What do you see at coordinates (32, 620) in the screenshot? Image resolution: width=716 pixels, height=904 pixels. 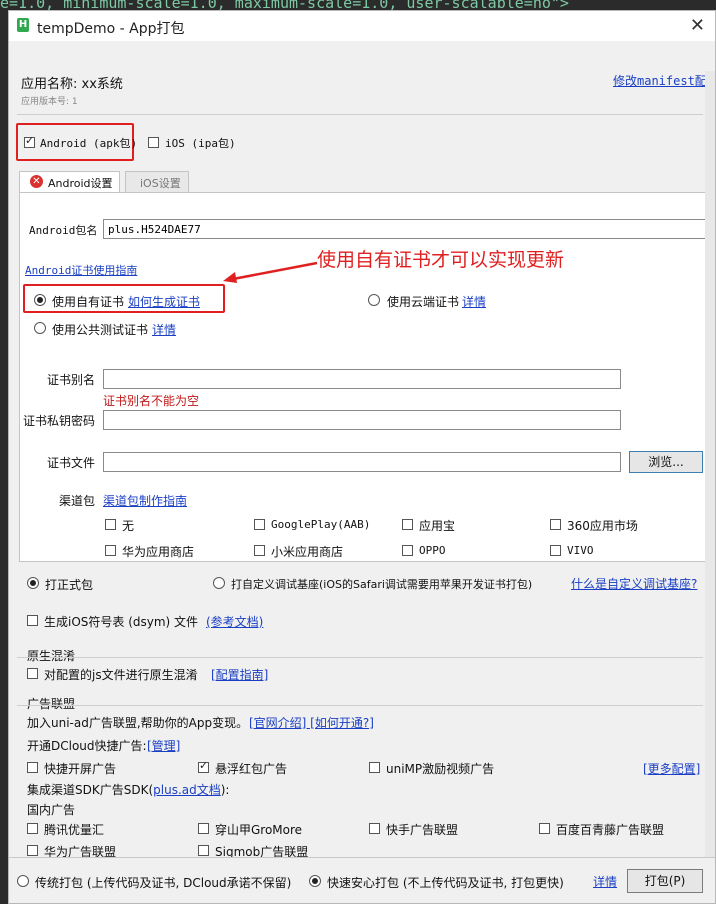 I see `dsym-checkbox` at bounding box center [32, 620].